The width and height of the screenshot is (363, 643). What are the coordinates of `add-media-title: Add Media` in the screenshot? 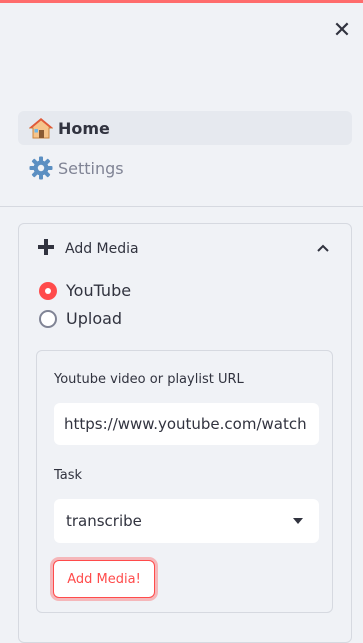 It's located at (102, 249).